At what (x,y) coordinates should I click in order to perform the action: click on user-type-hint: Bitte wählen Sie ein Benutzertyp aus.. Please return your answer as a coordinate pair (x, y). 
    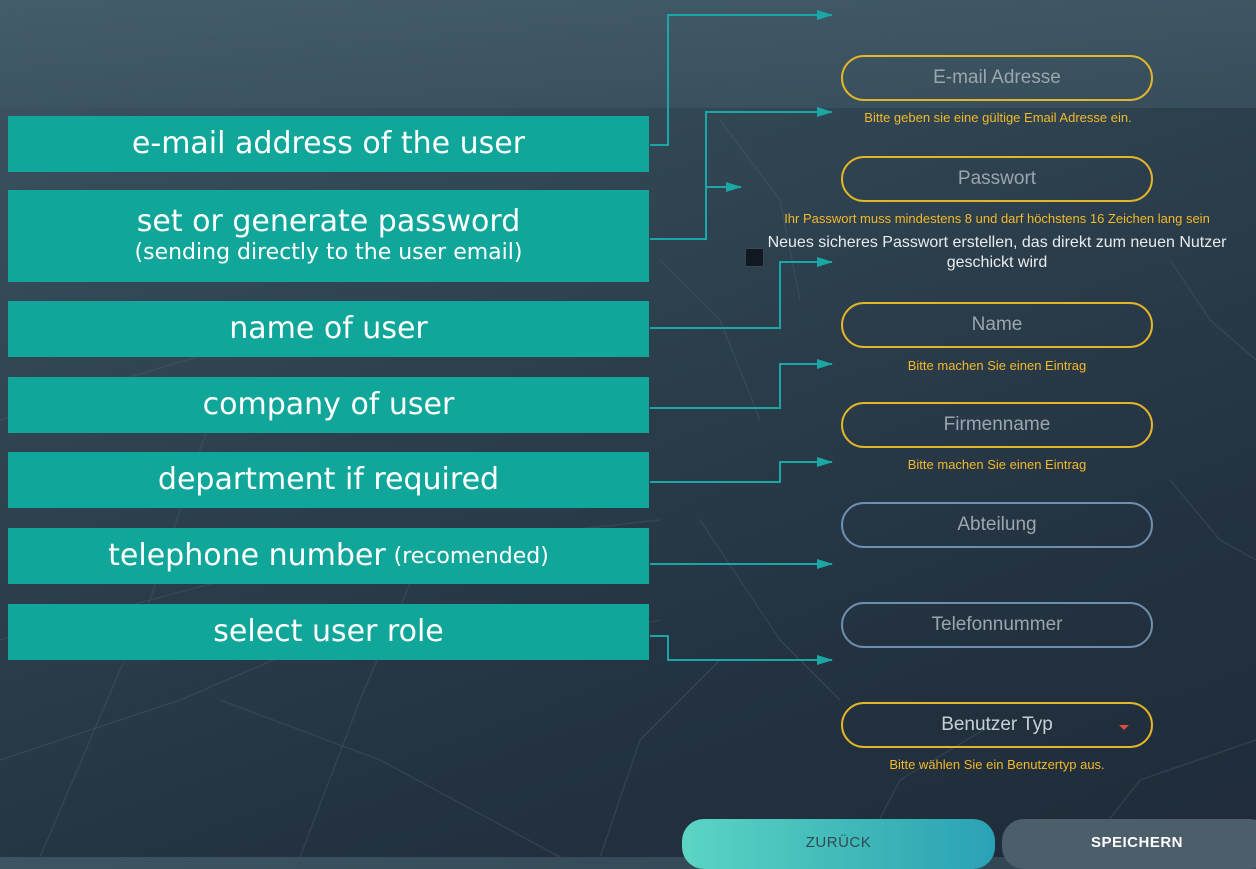
    Looking at the image, I should click on (997, 764).